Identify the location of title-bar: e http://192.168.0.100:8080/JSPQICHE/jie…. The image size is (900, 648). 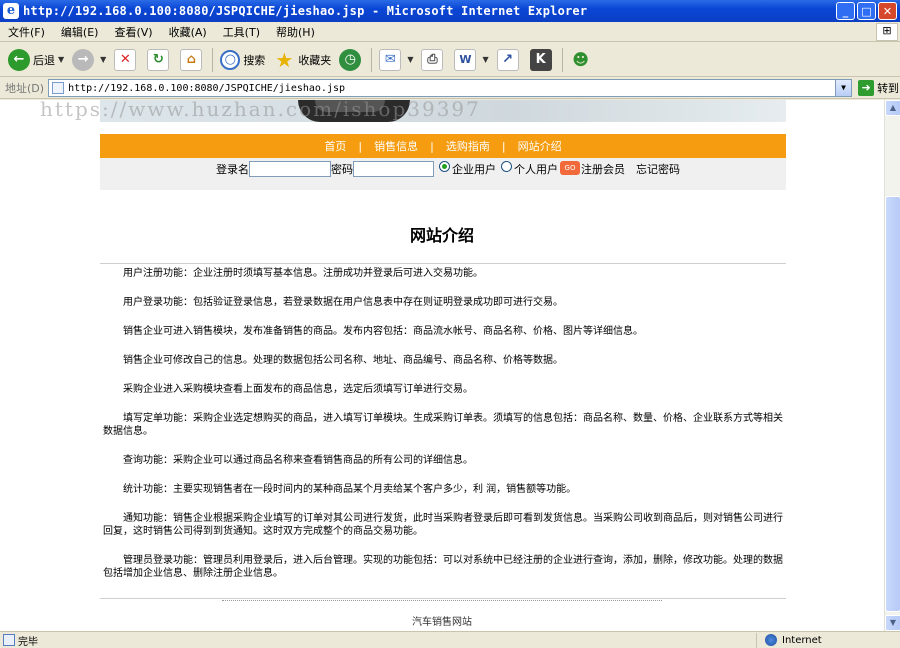
(450, 11).